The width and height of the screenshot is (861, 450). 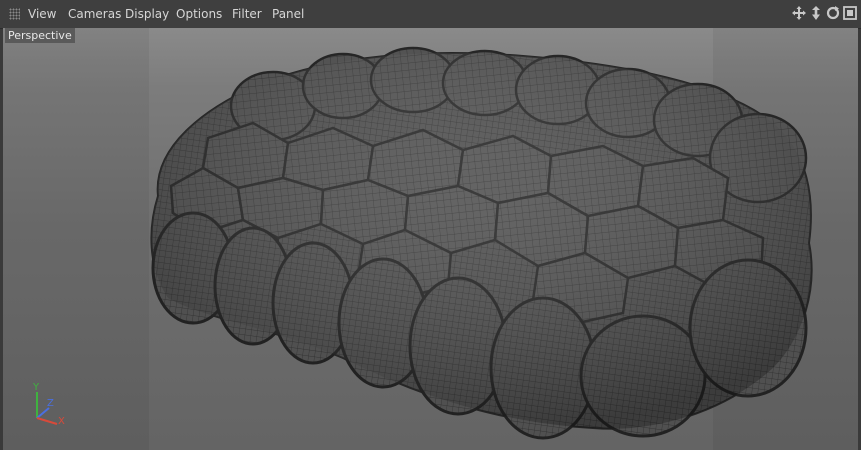 What do you see at coordinates (50, 403) in the screenshot?
I see `axis-z-label: Z` at bounding box center [50, 403].